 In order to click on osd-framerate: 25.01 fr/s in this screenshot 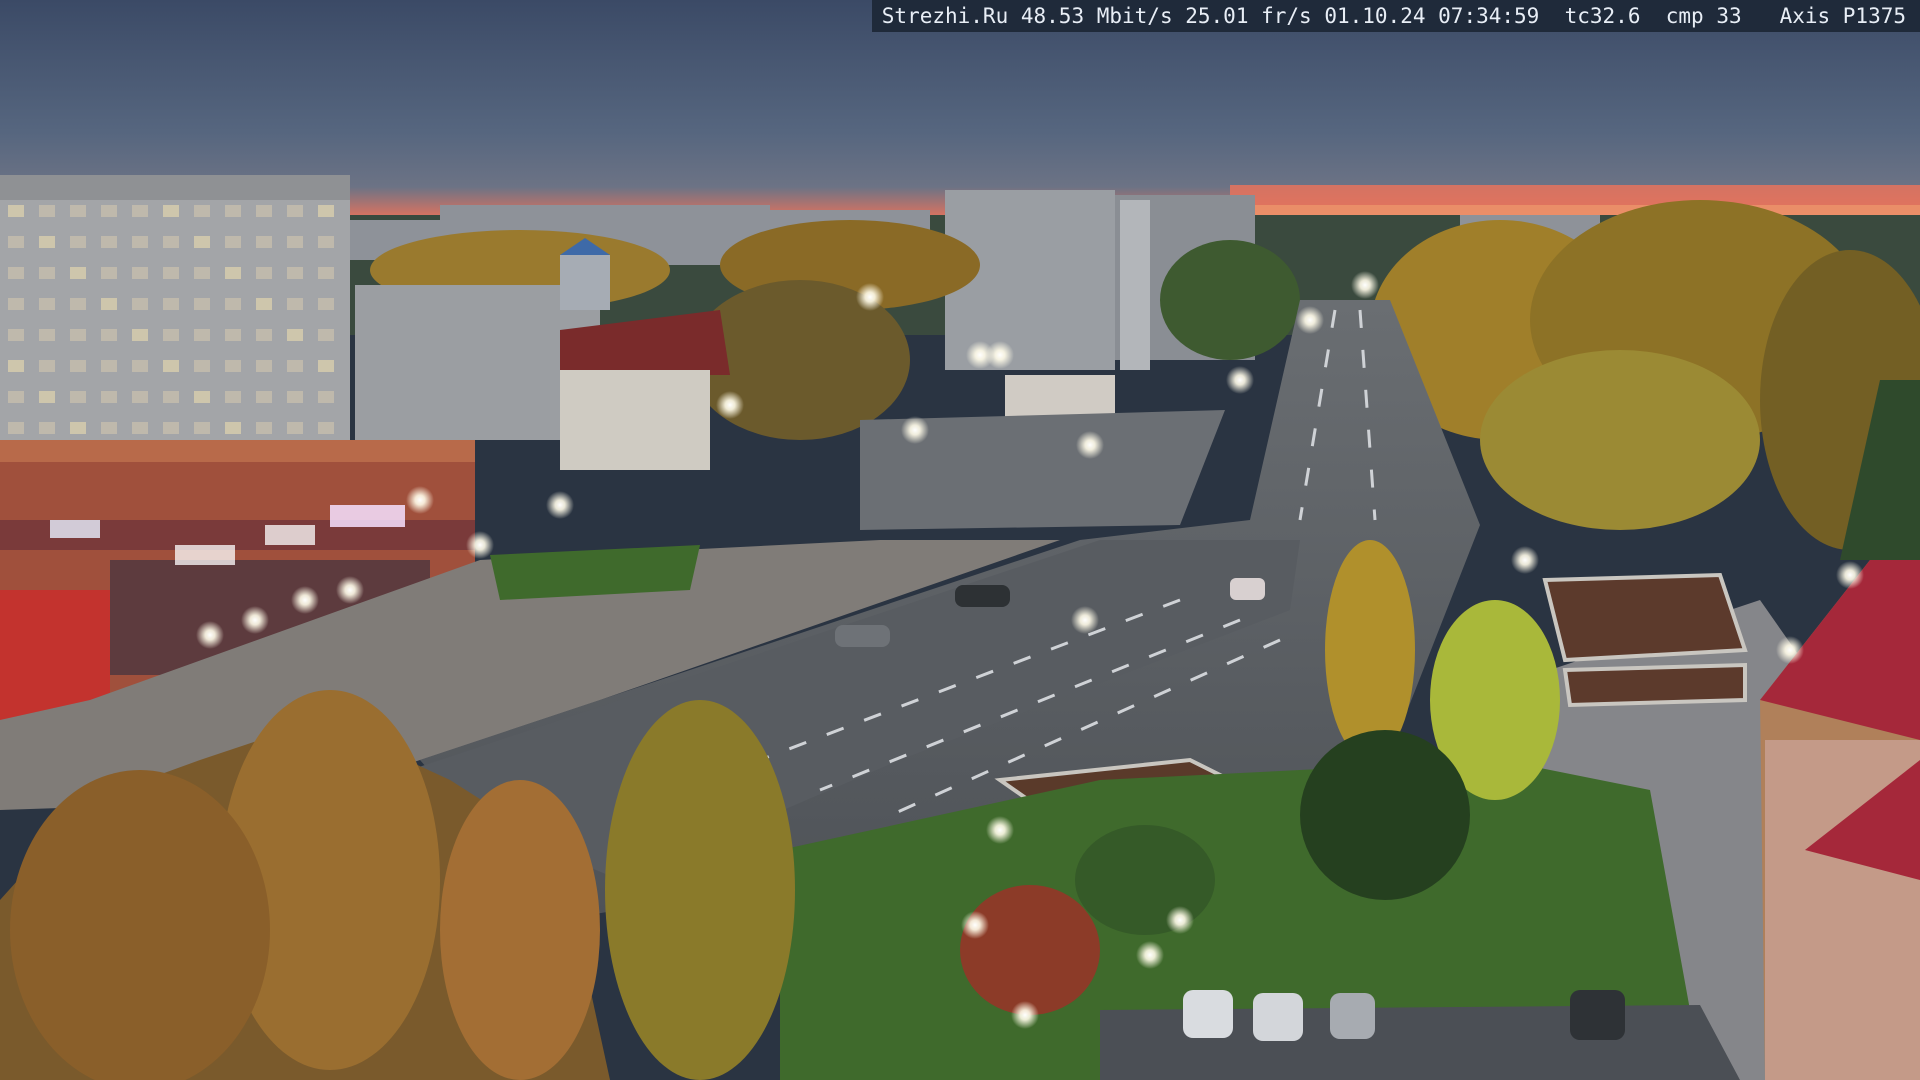, I will do `click(1248, 16)`.